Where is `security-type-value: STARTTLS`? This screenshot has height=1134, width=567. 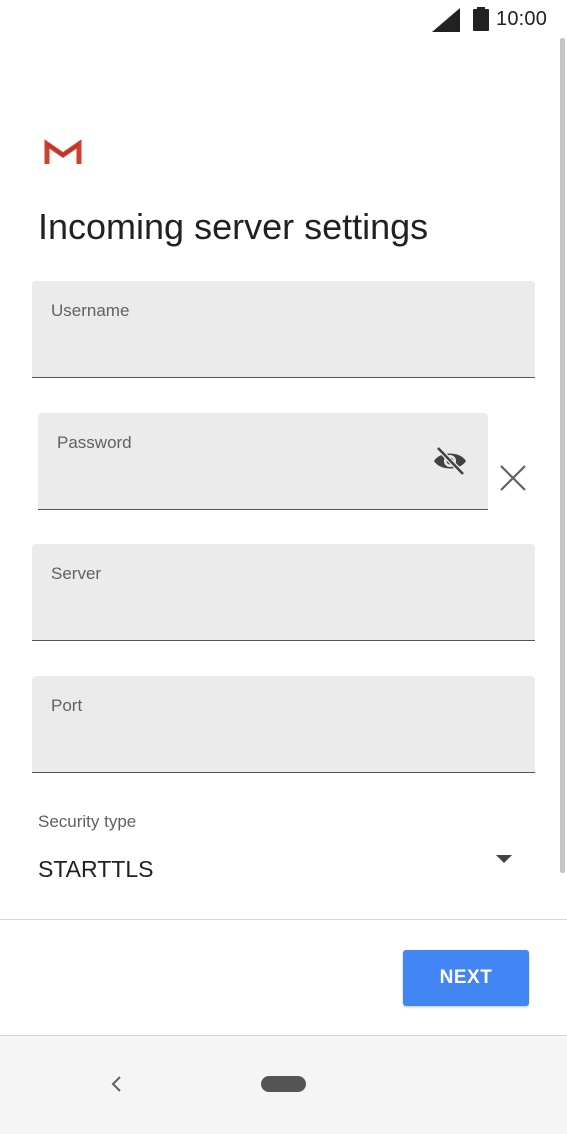
security-type-value: STARTTLS is located at coordinates (96, 869).